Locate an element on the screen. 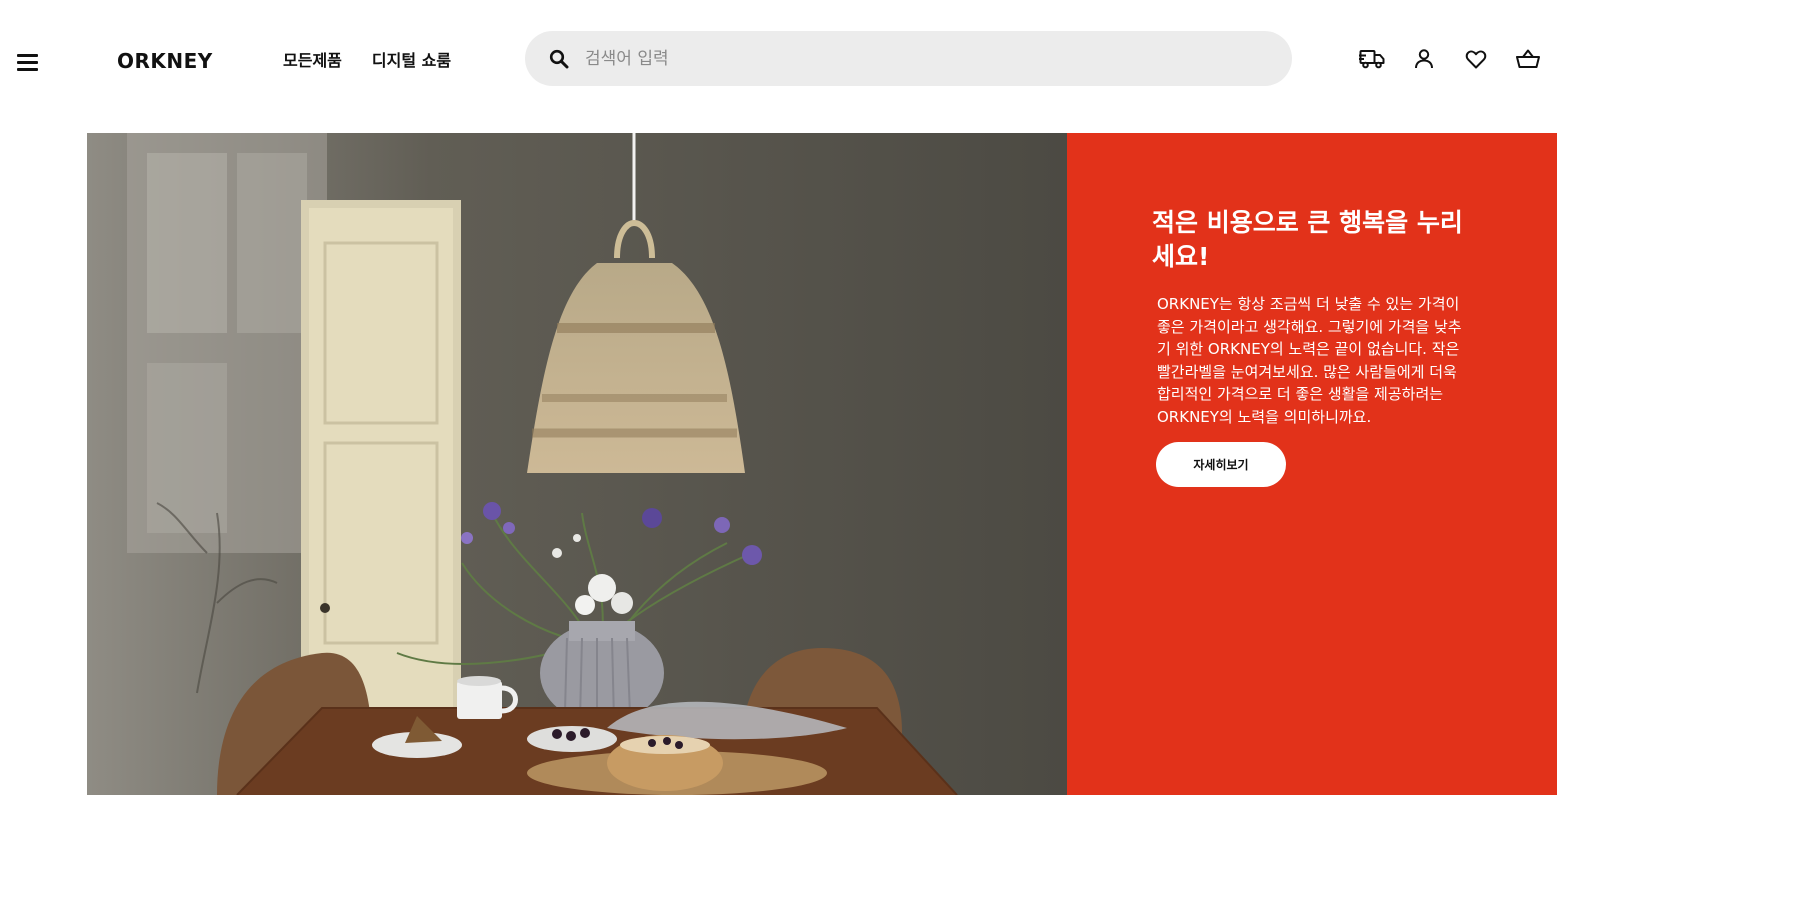  user-icon is located at coordinates (1424, 59).